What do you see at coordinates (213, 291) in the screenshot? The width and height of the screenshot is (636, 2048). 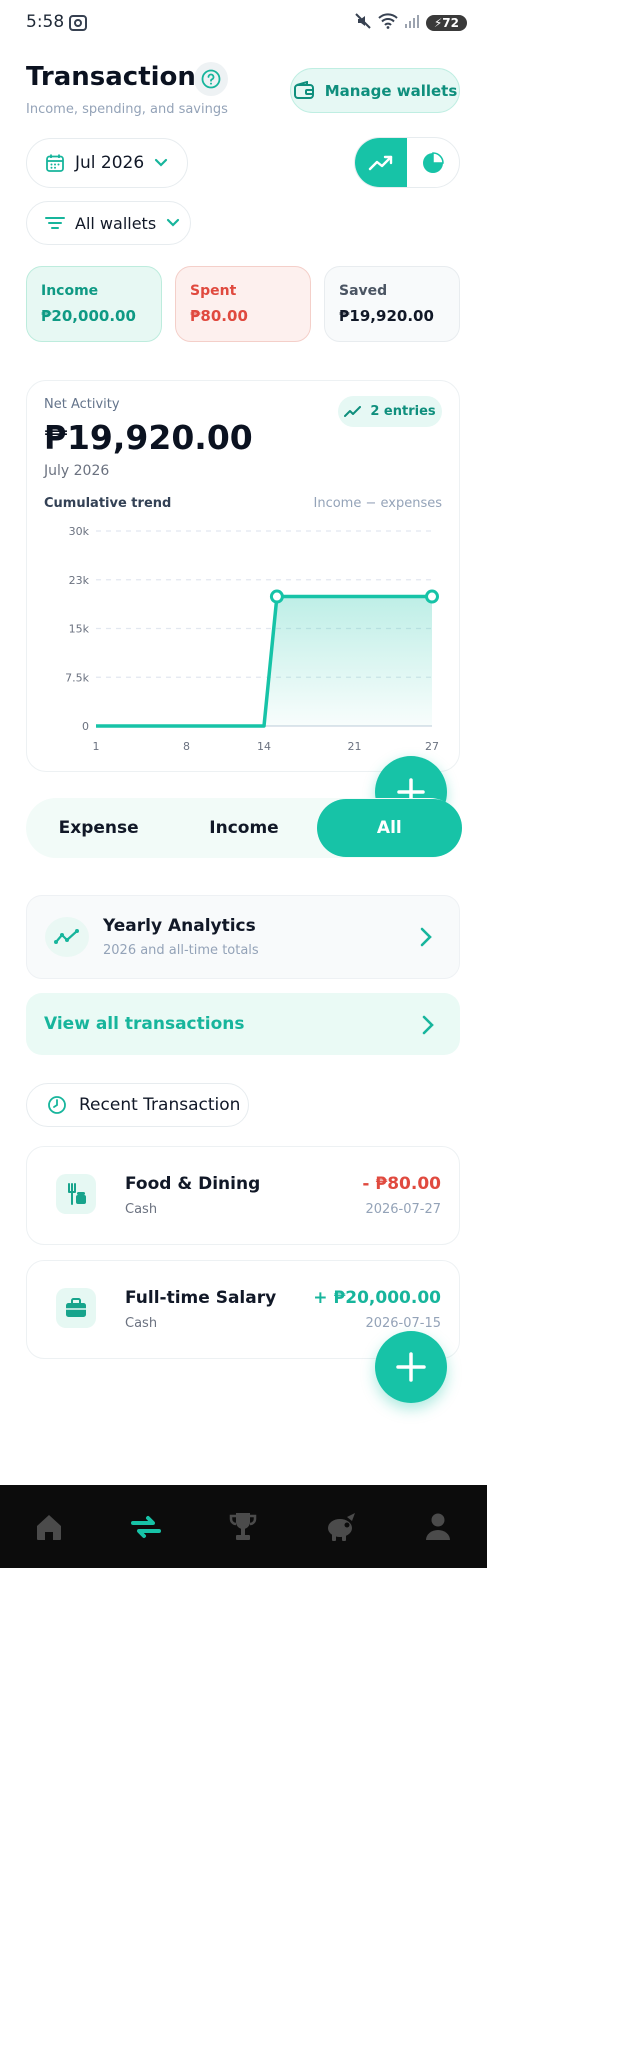 I see `spent-label: Spent` at bounding box center [213, 291].